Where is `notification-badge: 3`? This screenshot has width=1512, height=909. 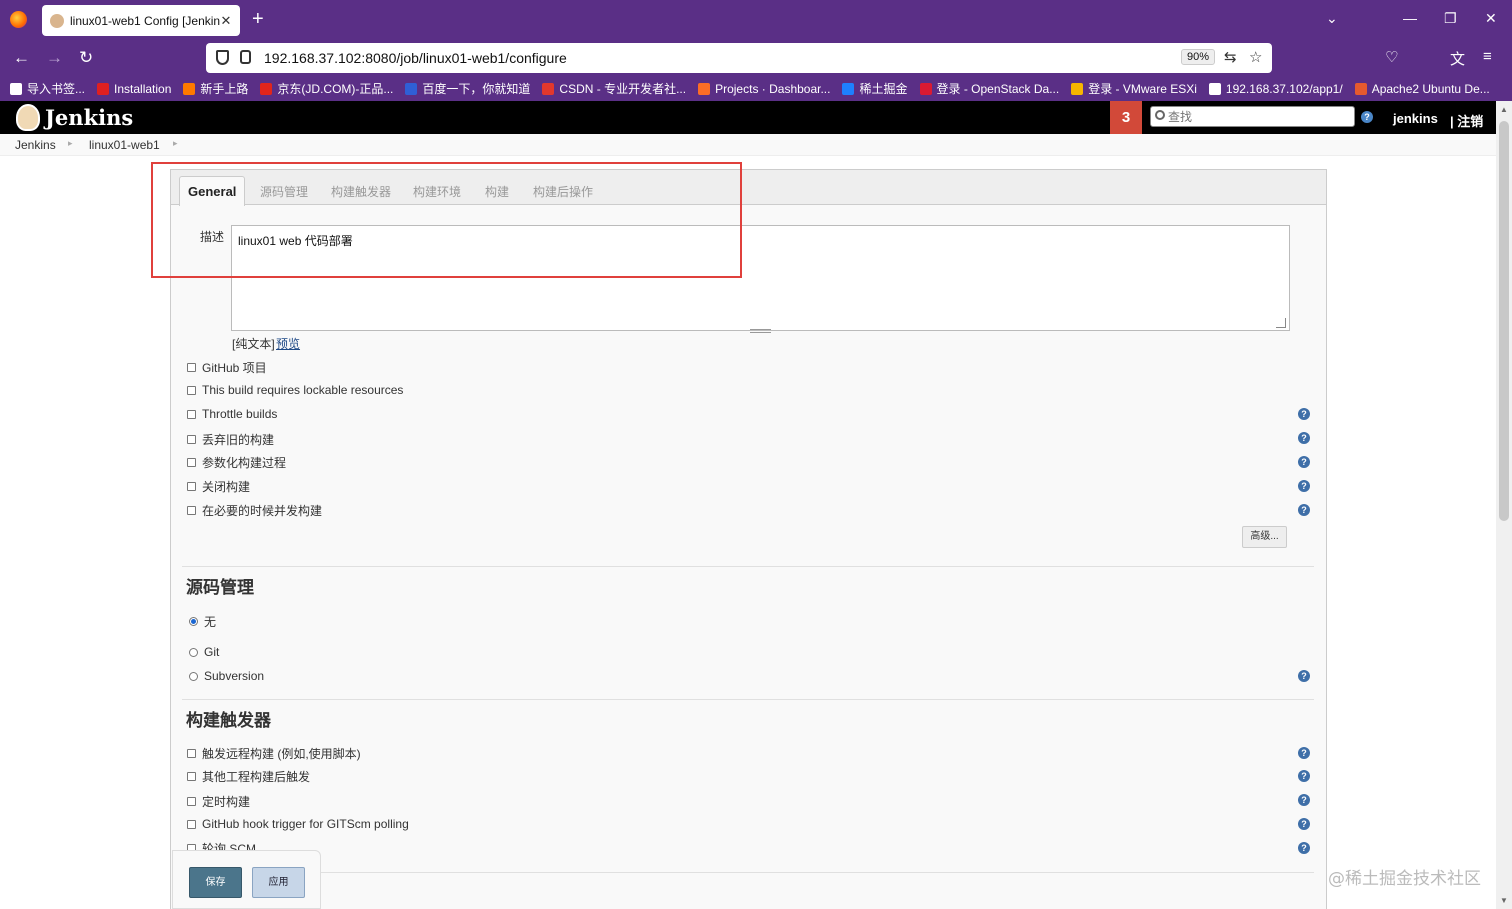 notification-badge: 3 is located at coordinates (1126, 117).